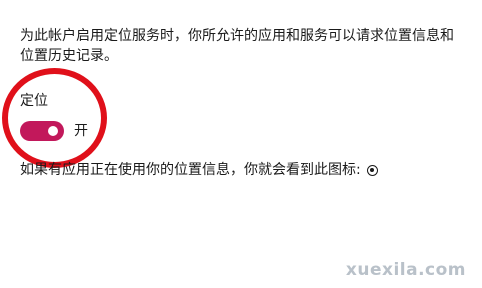 The height and width of the screenshot is (288, 482). What do you see at coordinates (190, 170) in the screenshot?
I see `info-text: 如果有应用正在使用你的位置信息，你就会看到此图标:` at bounding box center [190, 170].